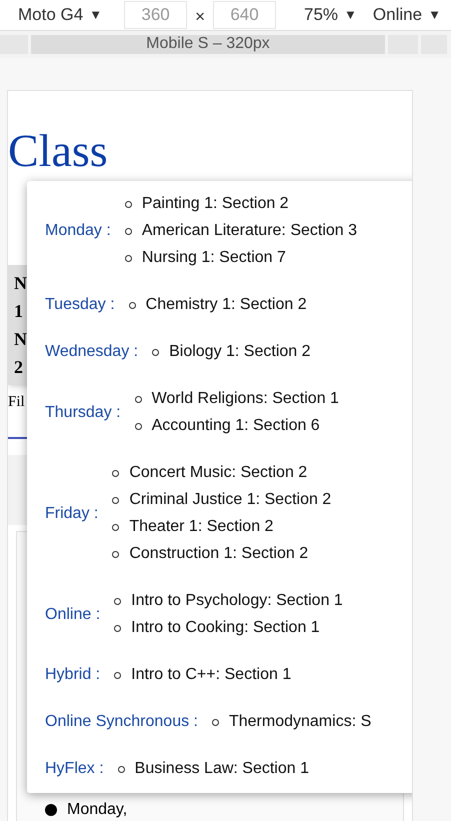 Image resolution: width=451 pixels, height=821 pixels. I want to click on class-item: Nursing 1: Section 7, so click(214, 258).